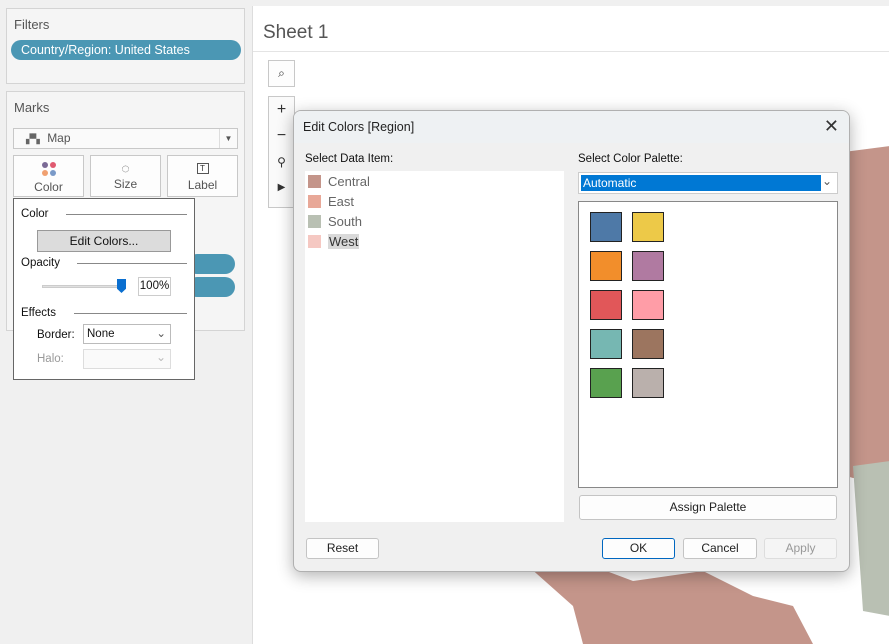  I want to click on color-dots-icon, so click(48, 169).